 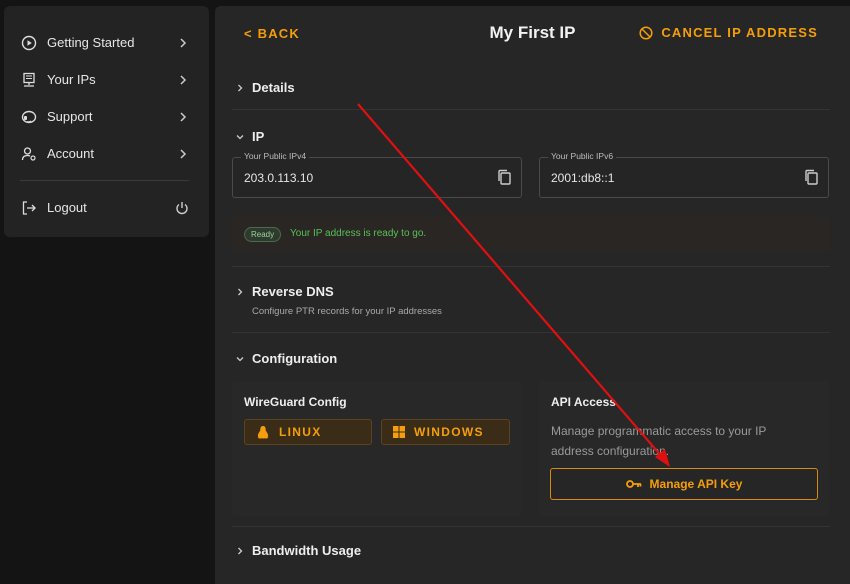 I want to click on server-icon, so click(x=29, y=80).